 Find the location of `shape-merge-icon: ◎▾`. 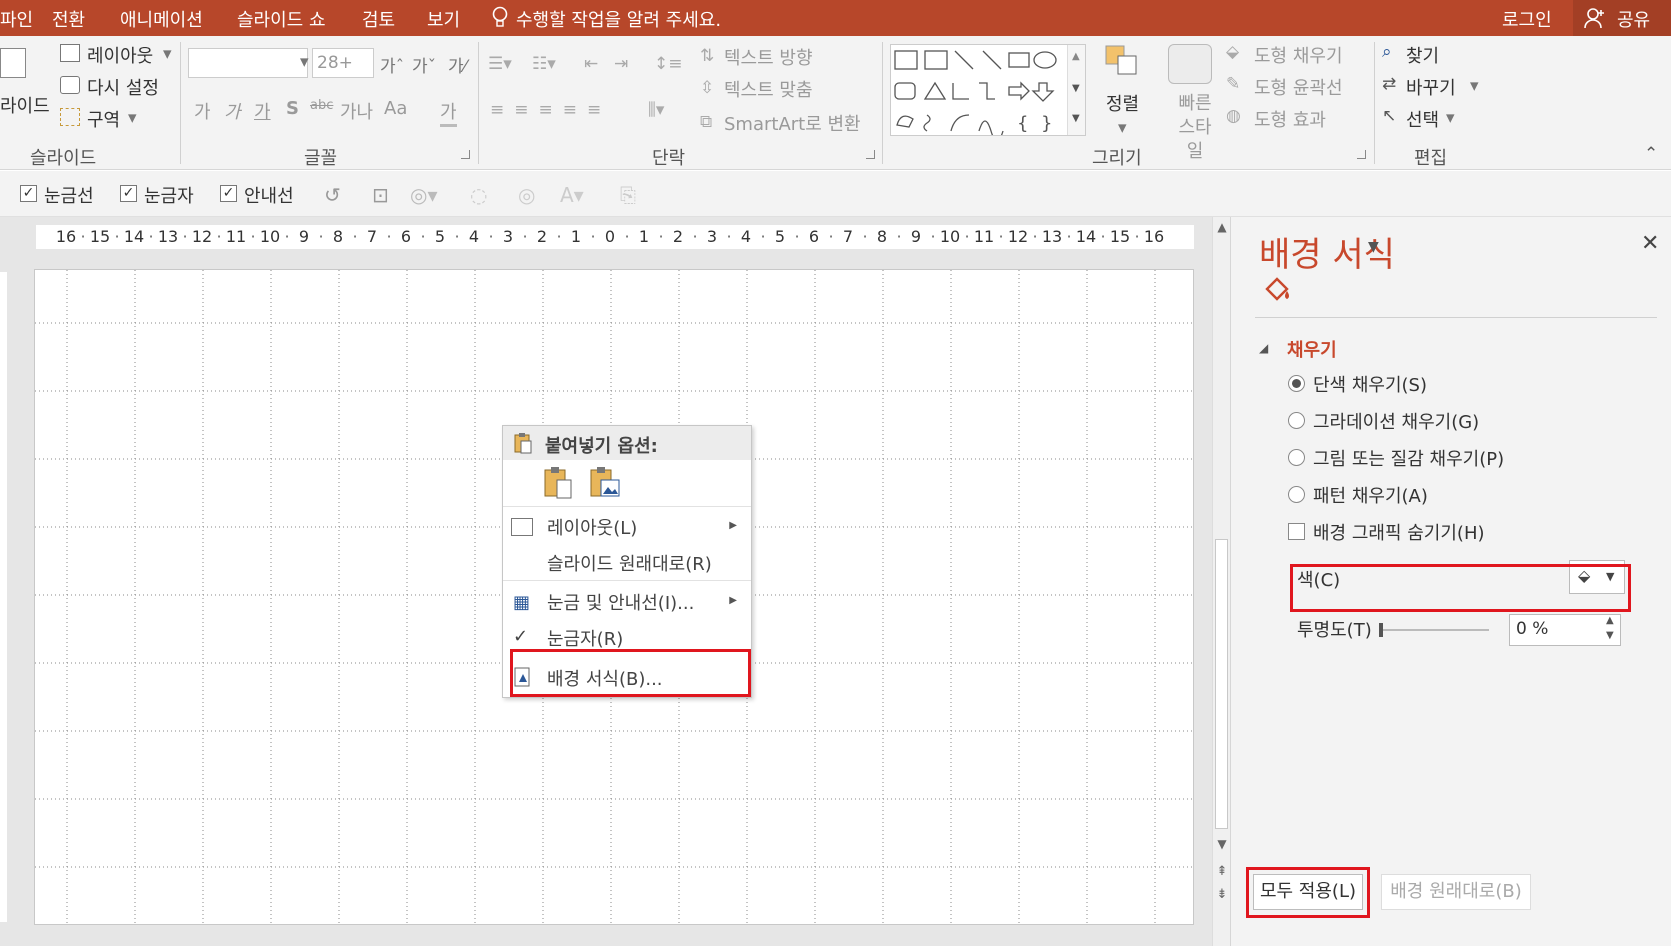

shape-merge-icon: ◎▾ is located at coordinates (424, 195).